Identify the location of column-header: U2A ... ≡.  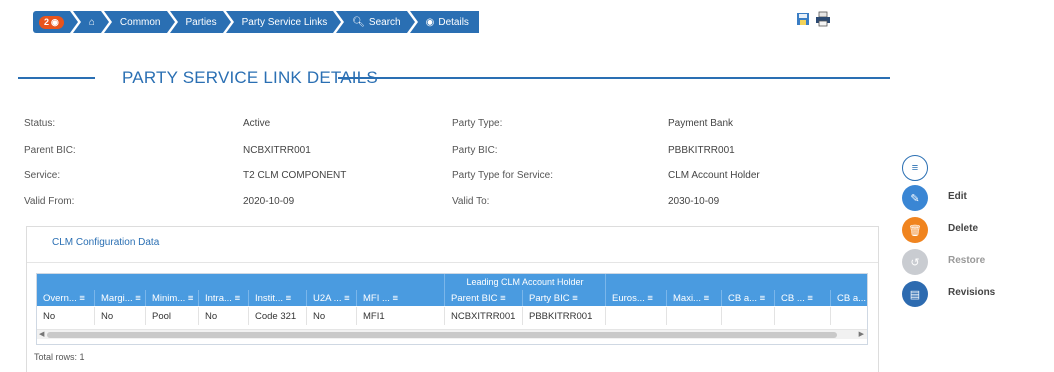
(331, 298).